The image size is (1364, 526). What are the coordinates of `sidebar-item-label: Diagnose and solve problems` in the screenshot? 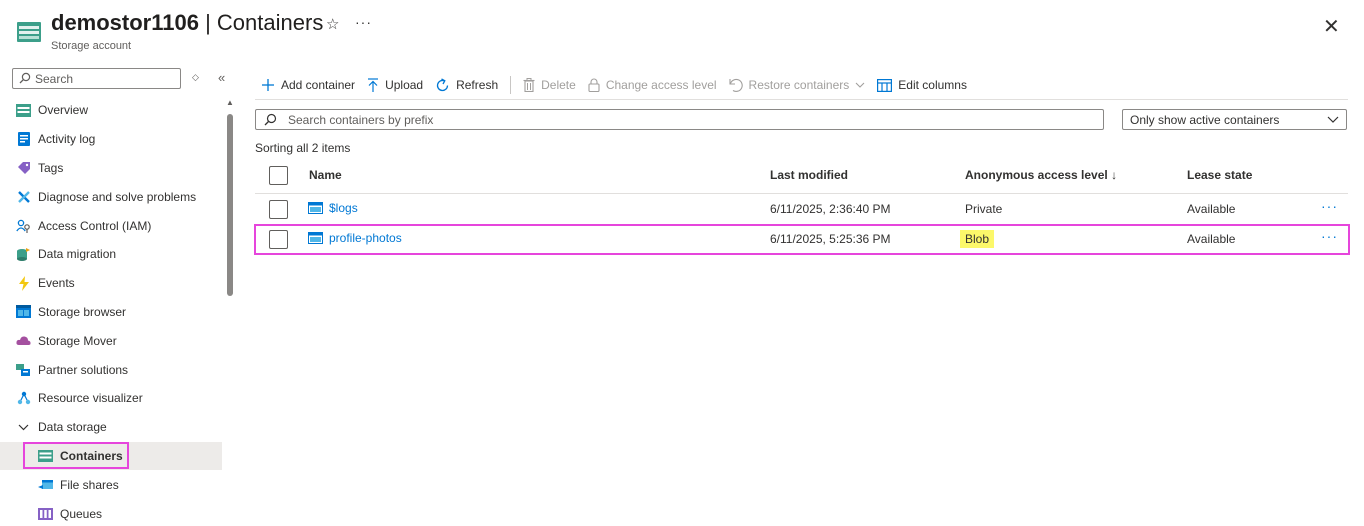 It's located at (117, 196).